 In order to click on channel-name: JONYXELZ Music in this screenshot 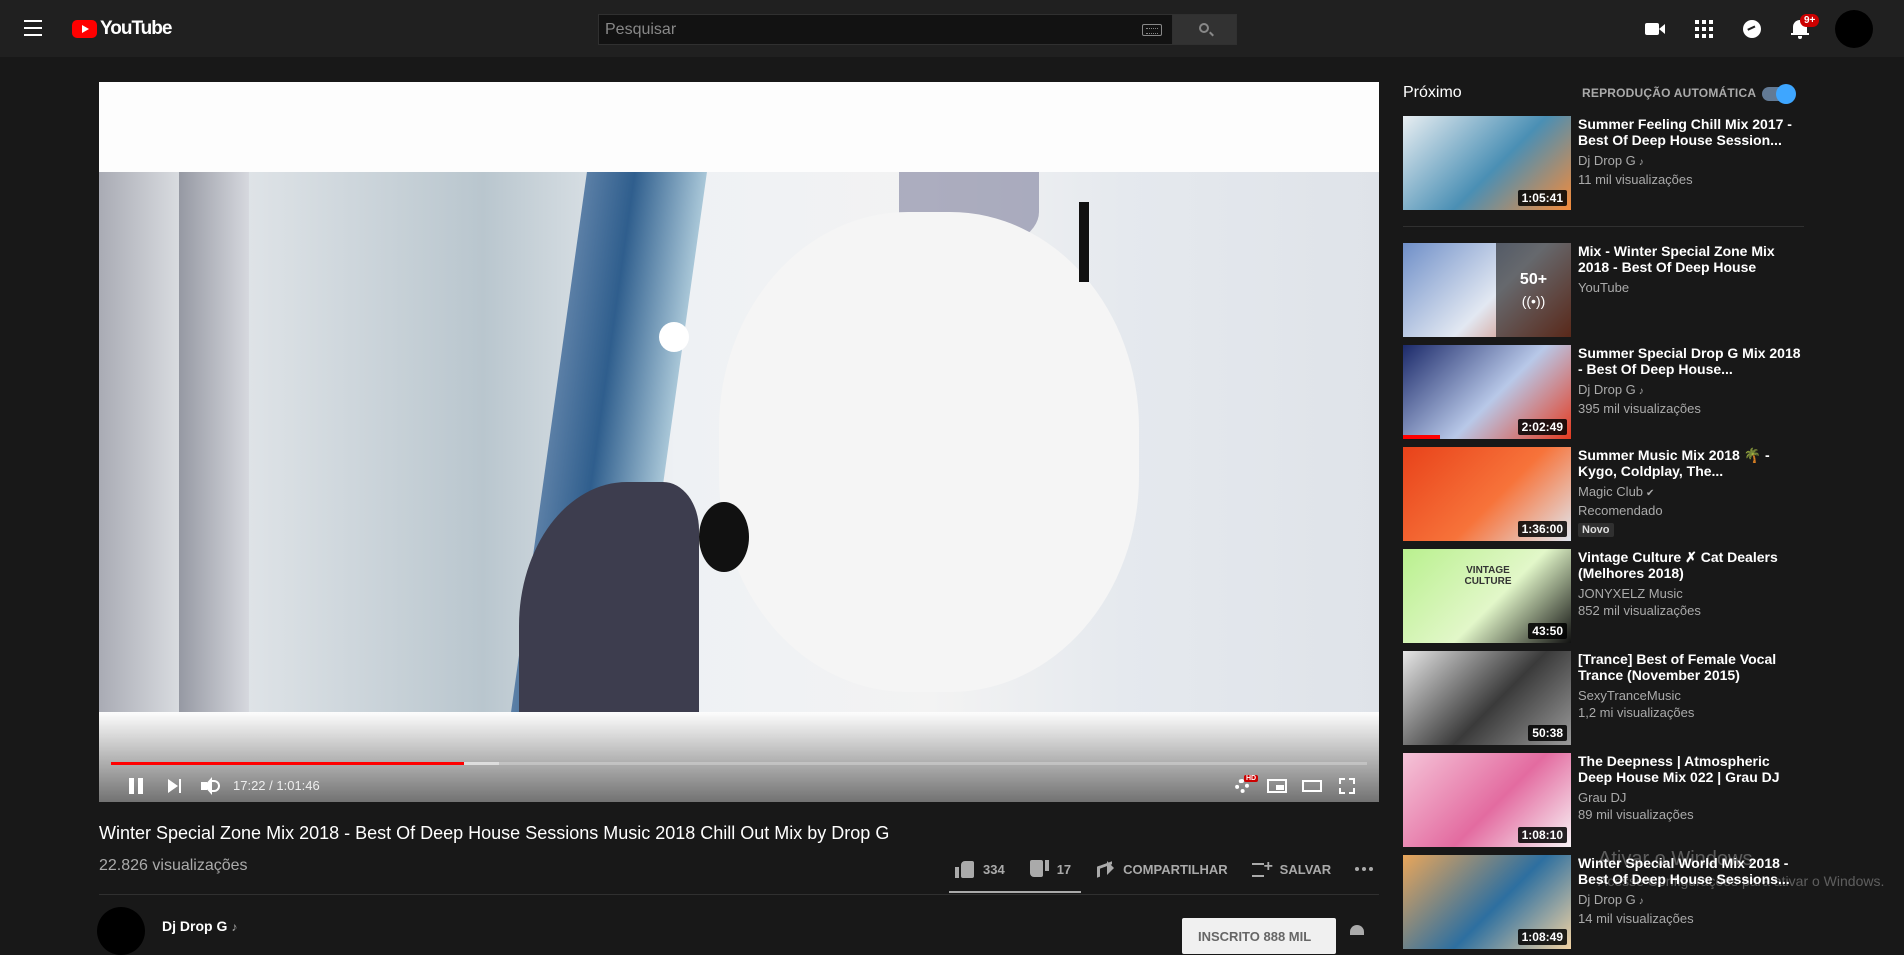, I will do `click(1630, 593)`.